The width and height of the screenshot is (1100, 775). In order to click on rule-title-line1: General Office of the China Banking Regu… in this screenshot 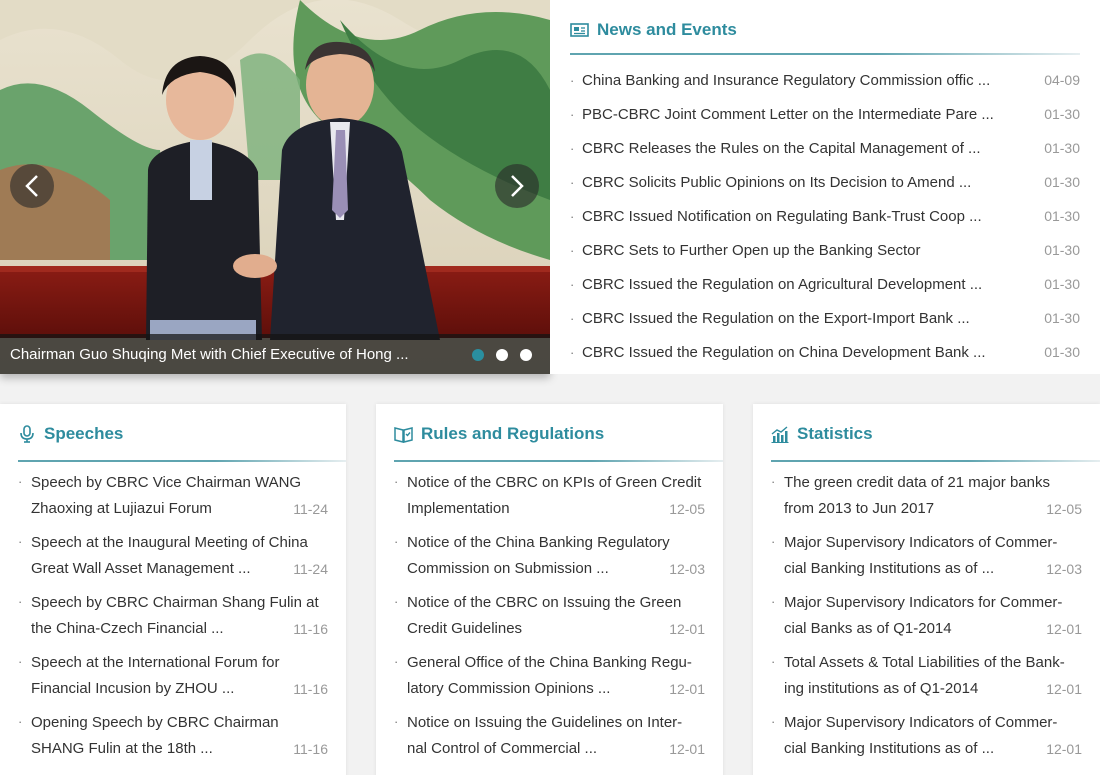, I will do `click(565, 663)`.